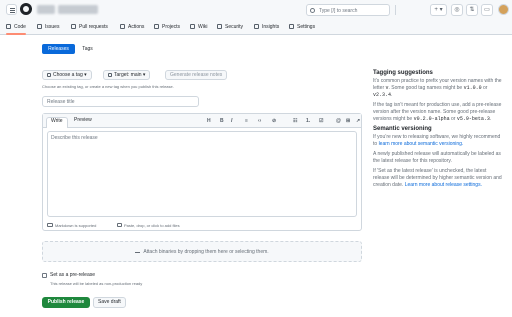 This screenshot has width=512, height=317. What do you see at coordinates (50, 225) in the screenshot?
I see `markdown-icon` at bounding box center [50, 225].